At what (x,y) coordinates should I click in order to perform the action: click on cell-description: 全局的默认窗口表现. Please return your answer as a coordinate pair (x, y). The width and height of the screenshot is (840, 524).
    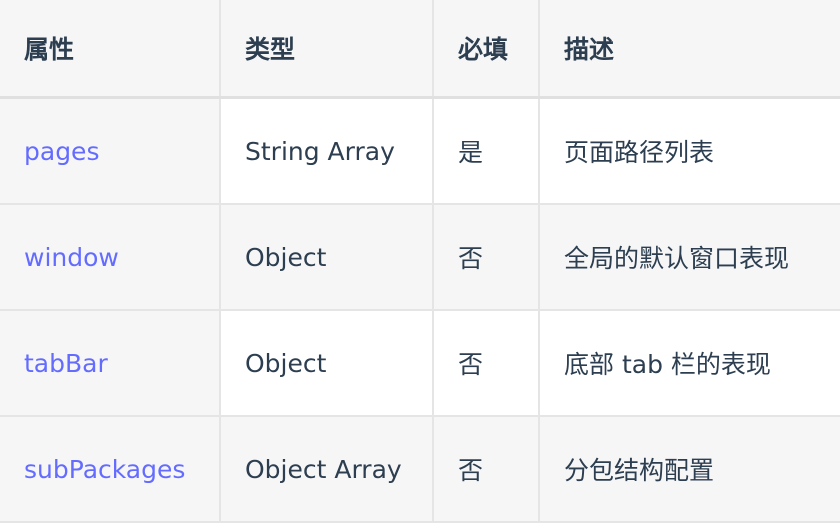
    Looking at the image, I should click on (689, 257).